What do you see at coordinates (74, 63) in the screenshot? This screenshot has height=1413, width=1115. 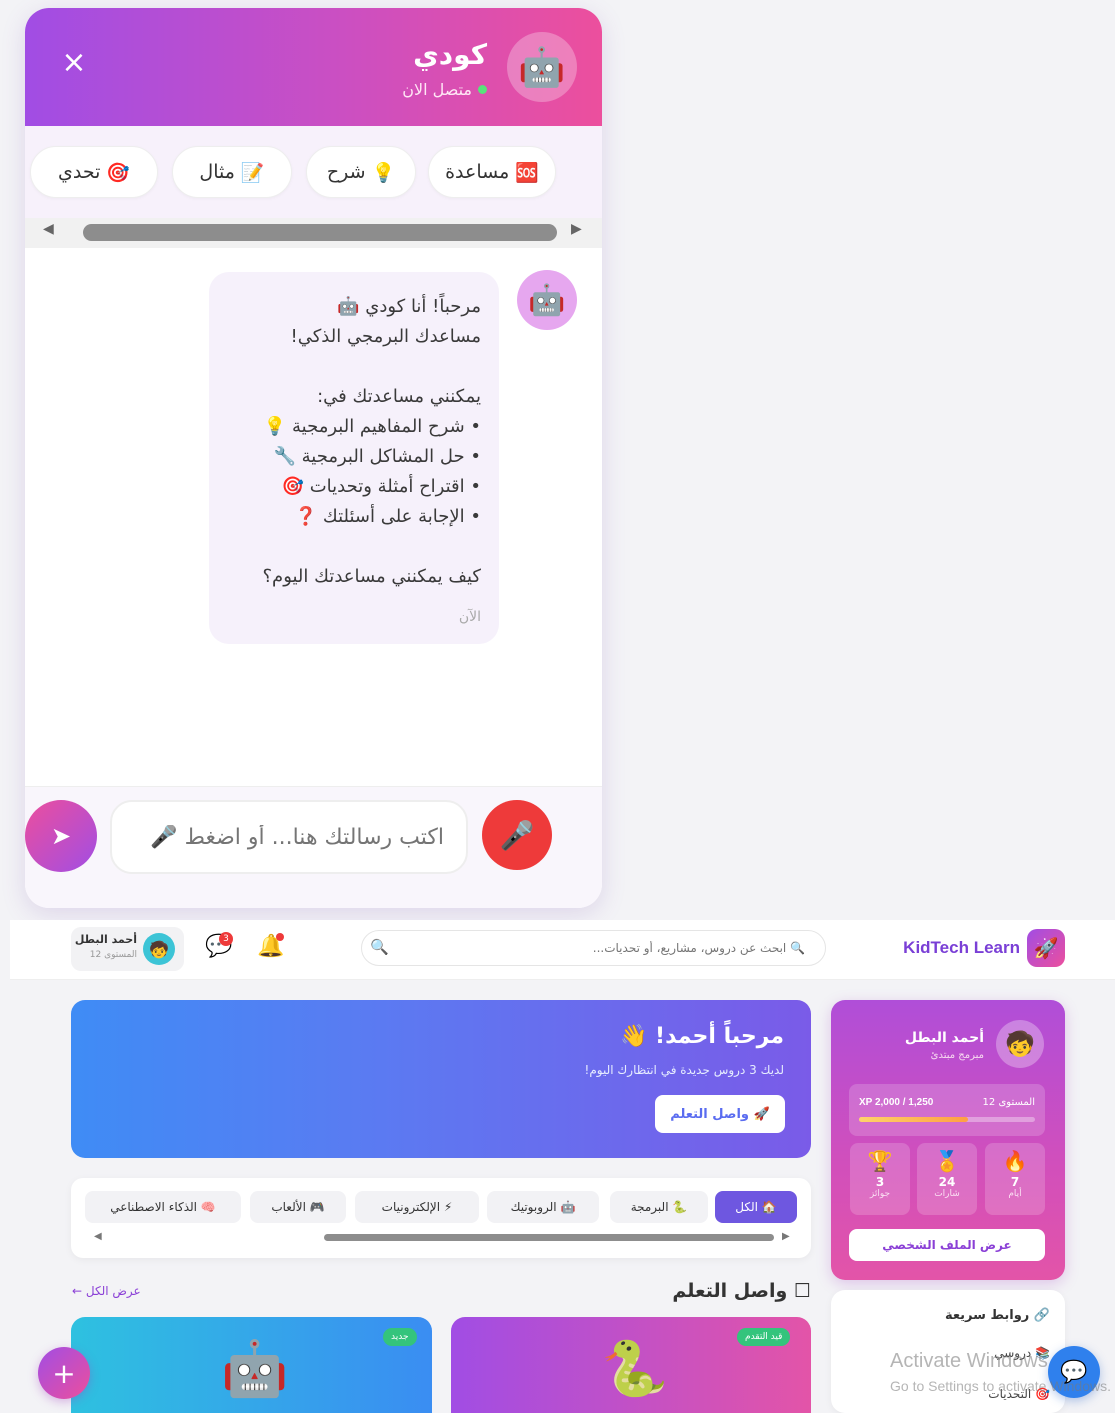 I see `close-icon: ×` at bounding box center [74, 63].